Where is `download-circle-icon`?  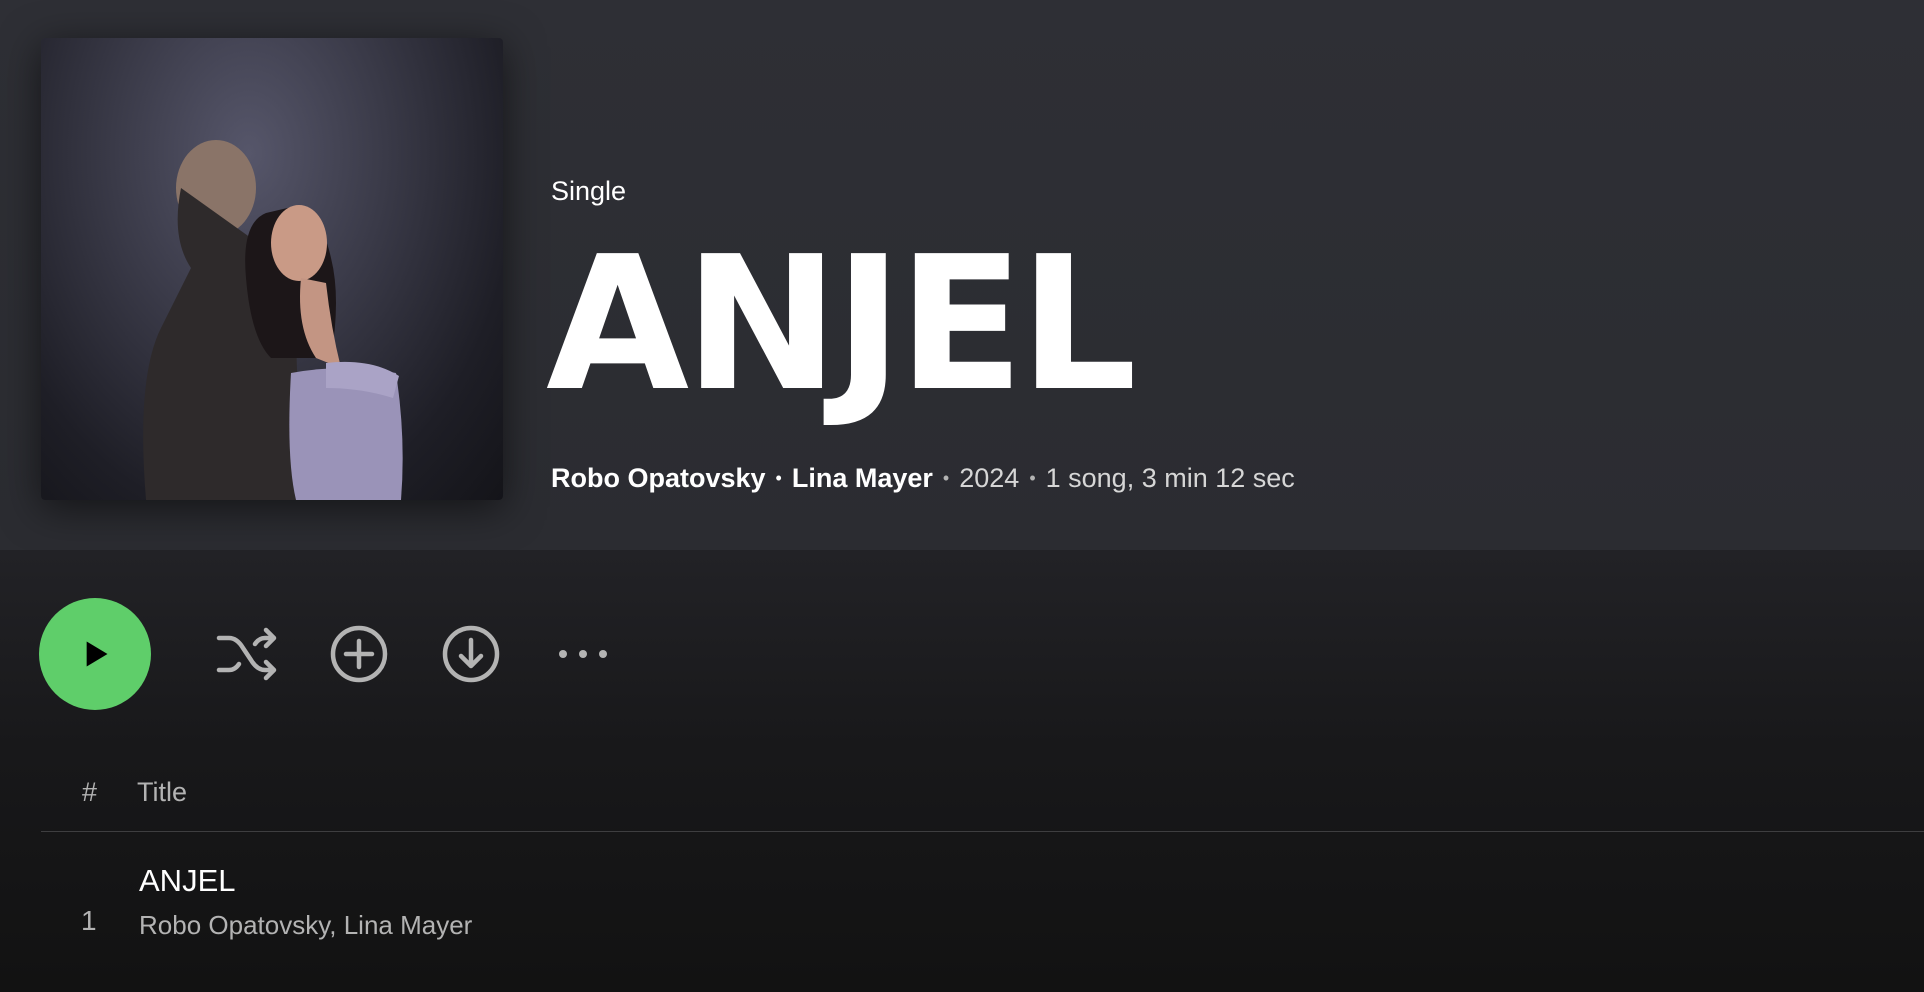
download-circle-icon is located at coordinates (471, 654).